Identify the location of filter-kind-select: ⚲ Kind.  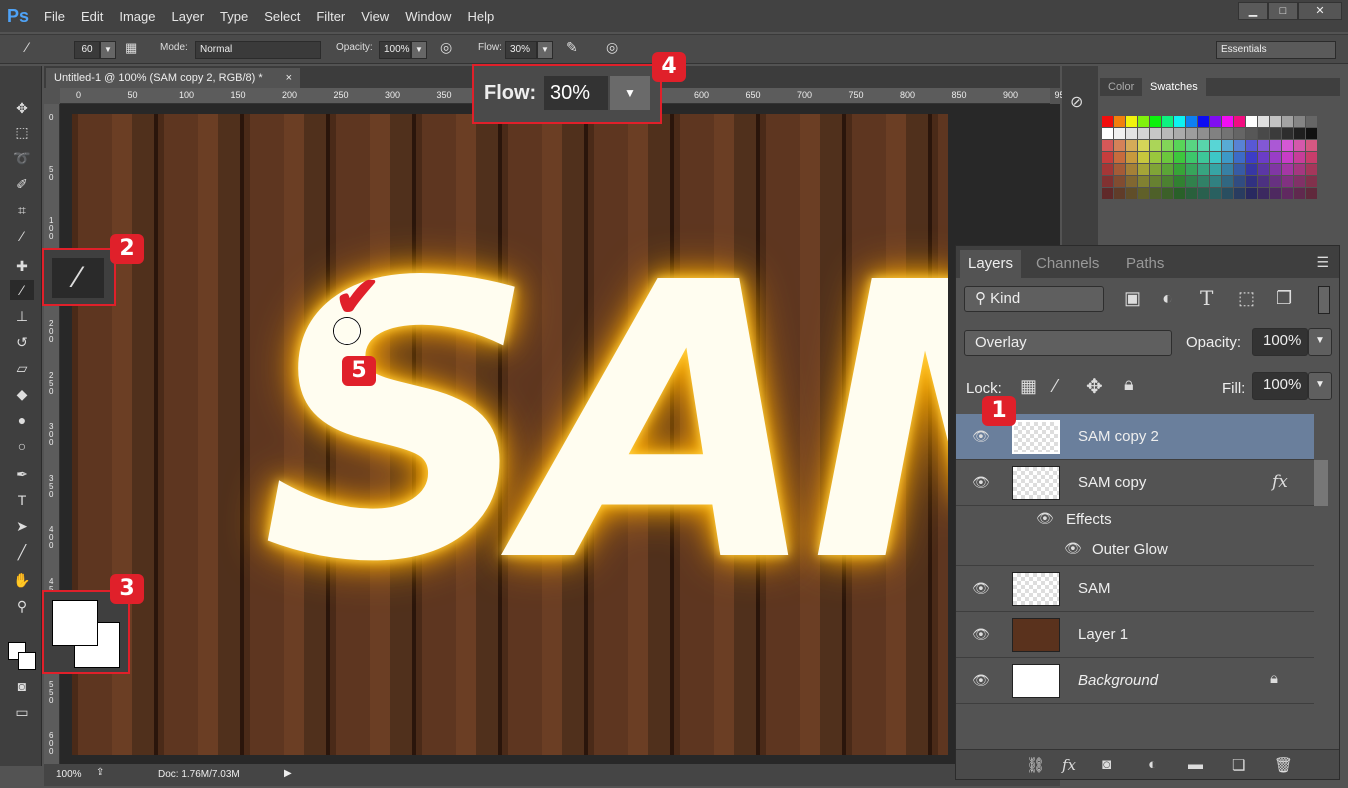
(1034, 299).